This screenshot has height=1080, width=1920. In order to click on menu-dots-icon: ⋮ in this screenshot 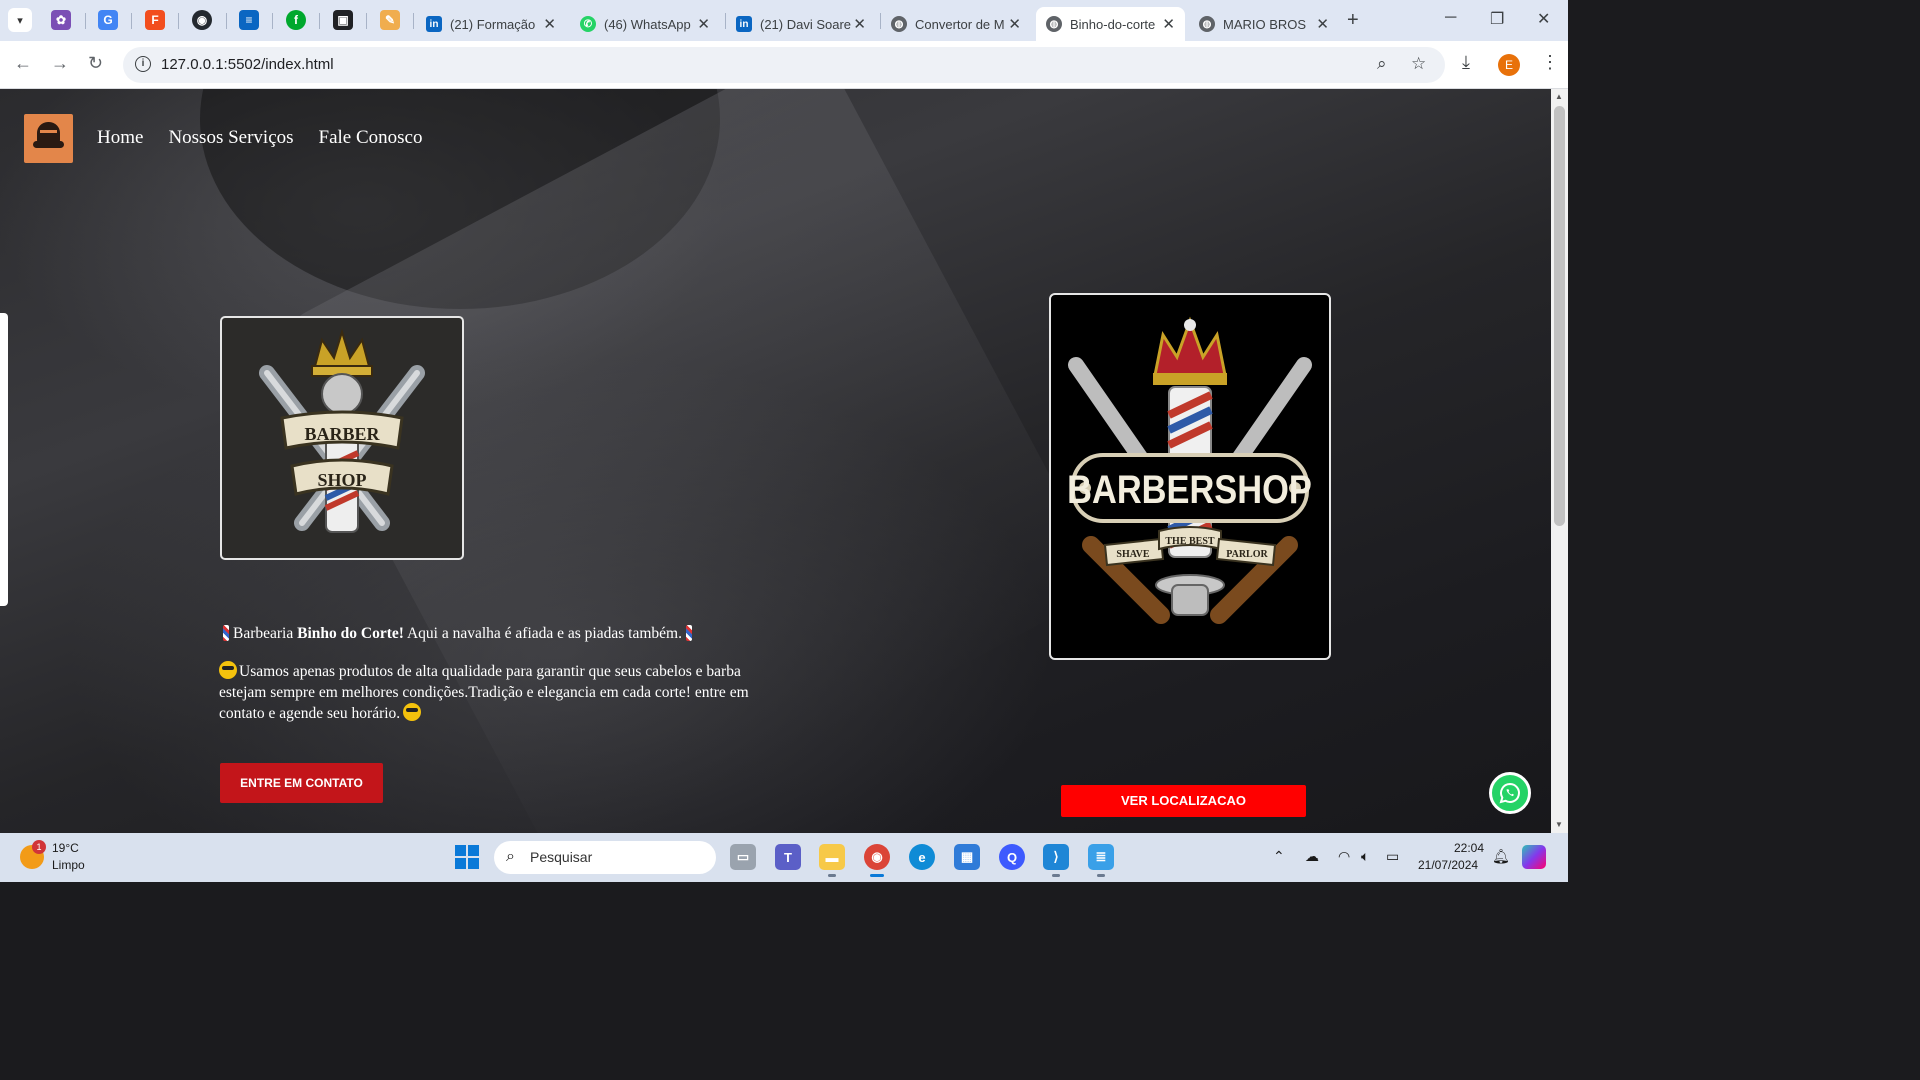, I will do `click(1550, 62)`.